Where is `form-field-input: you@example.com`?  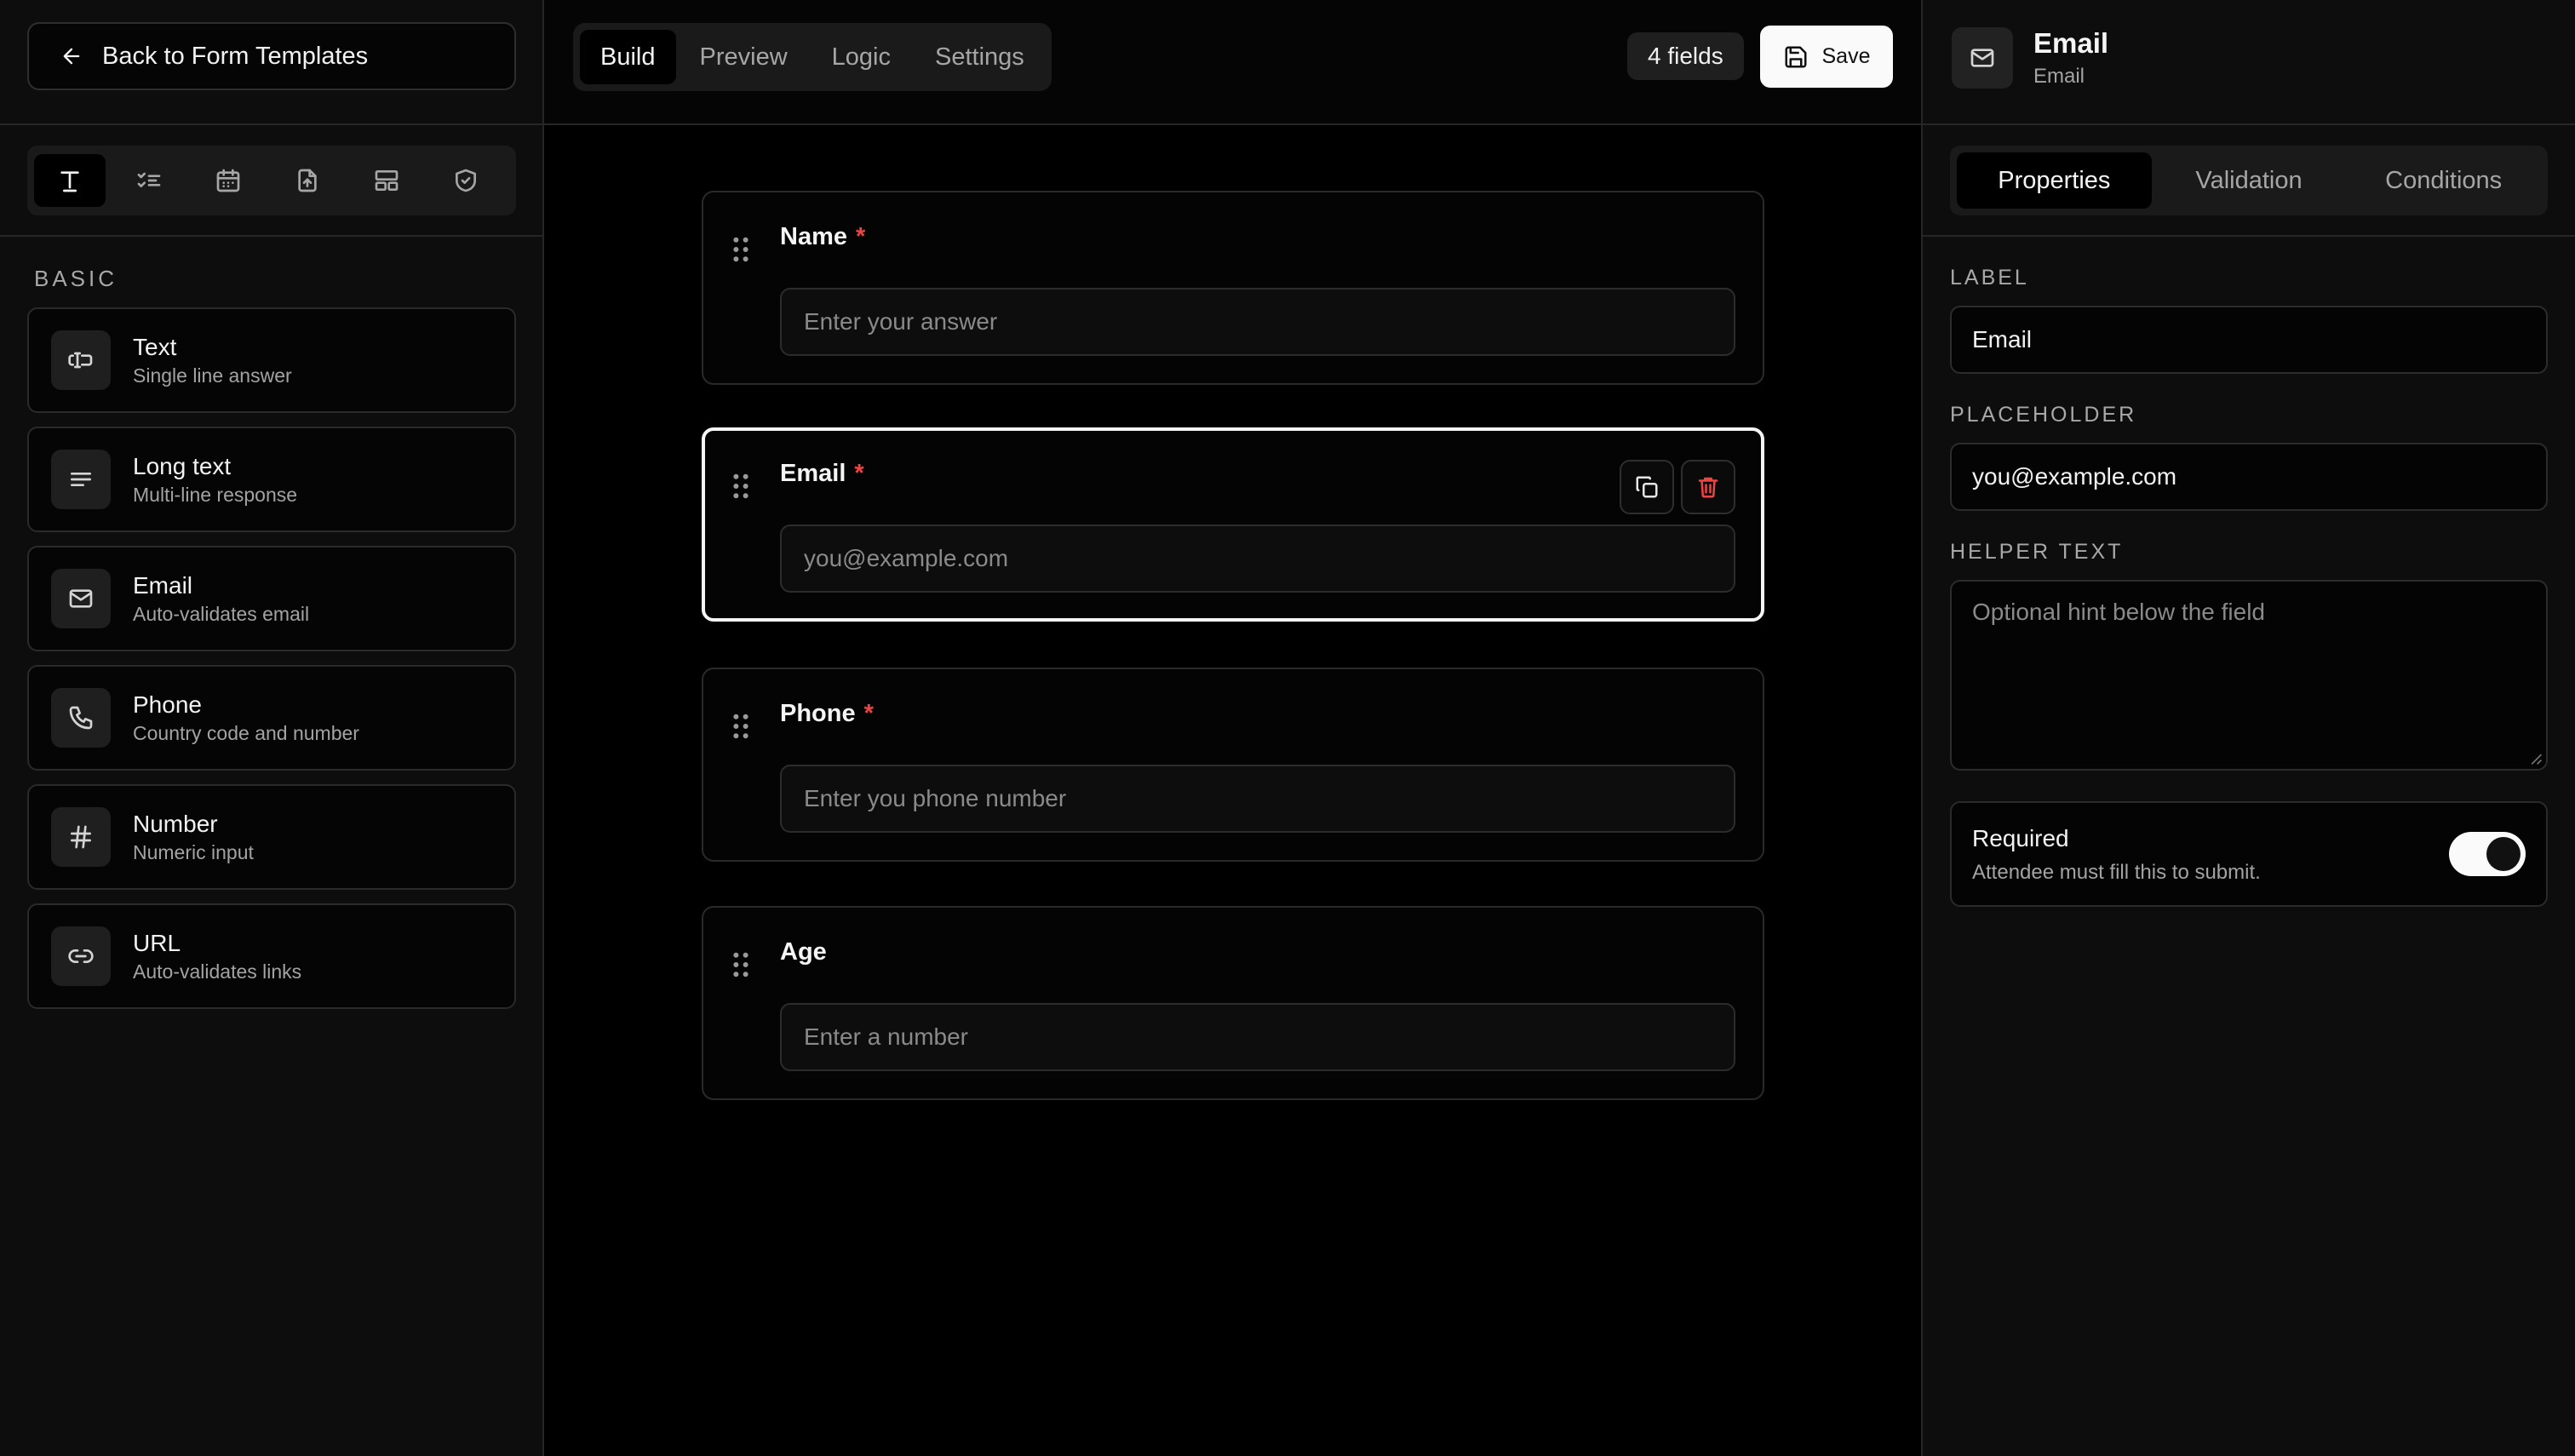
form-field-input: you@example.com is located at coordinates (1257, 559).